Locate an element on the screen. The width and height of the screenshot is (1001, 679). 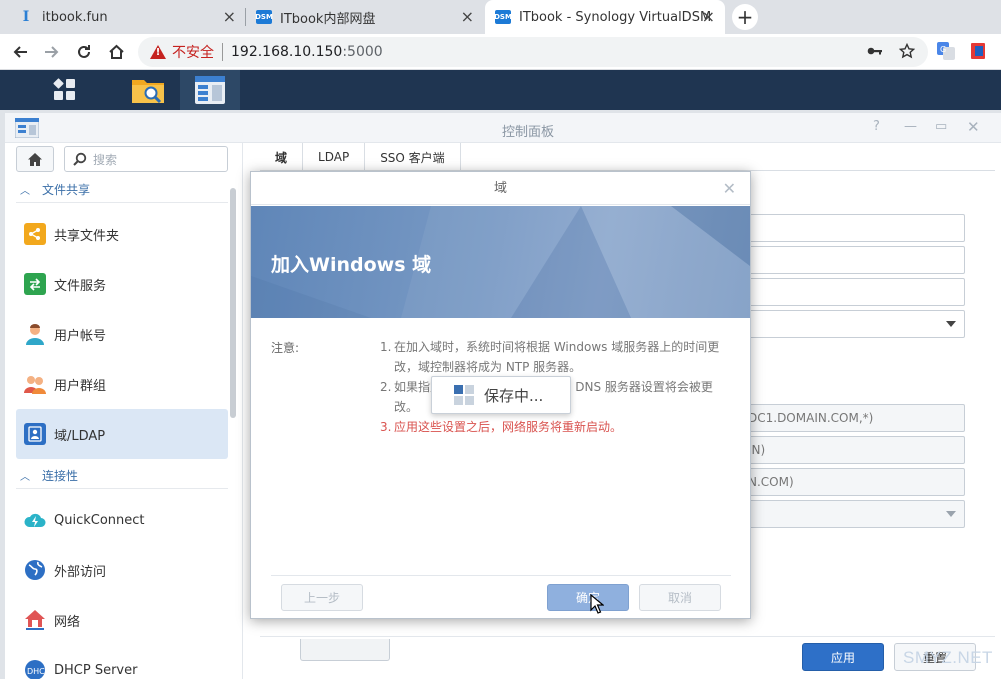
apply-button: 应用 is located at coordinates (843, 657).